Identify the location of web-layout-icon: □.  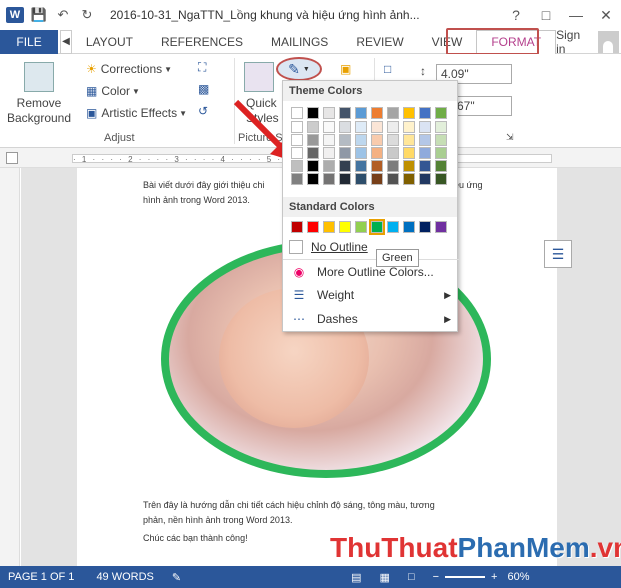
(411, 577).